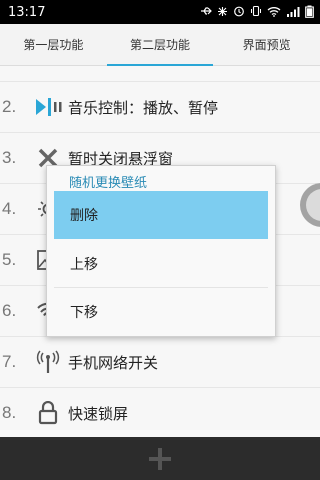  What do you see at coordinates (266, 44) in the screenshot?
I see `tab-interface-preview: 界面预览` at bounding box center [266, 44].